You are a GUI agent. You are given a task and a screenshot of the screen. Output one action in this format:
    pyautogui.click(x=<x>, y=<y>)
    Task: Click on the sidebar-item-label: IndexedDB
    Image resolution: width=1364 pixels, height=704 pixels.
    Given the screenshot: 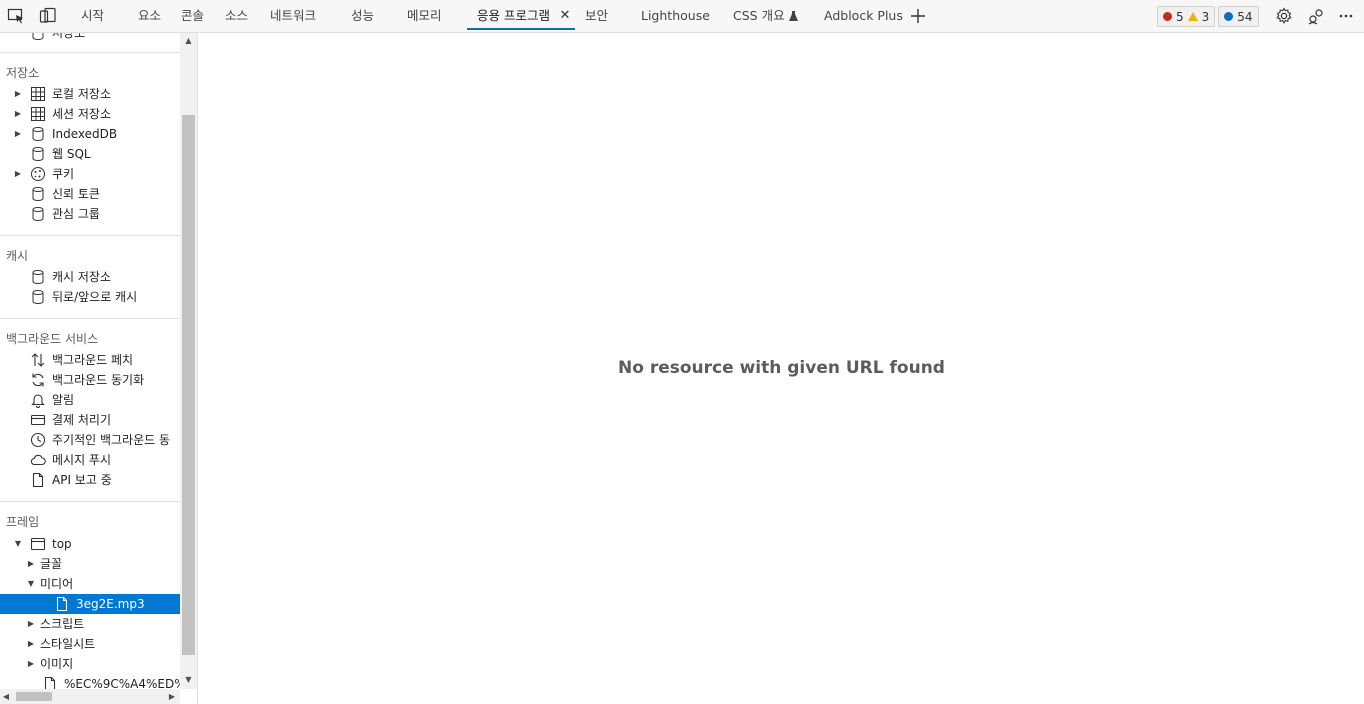 What is the action you would take?
    pyautogui.click(x=85, y=134)
    